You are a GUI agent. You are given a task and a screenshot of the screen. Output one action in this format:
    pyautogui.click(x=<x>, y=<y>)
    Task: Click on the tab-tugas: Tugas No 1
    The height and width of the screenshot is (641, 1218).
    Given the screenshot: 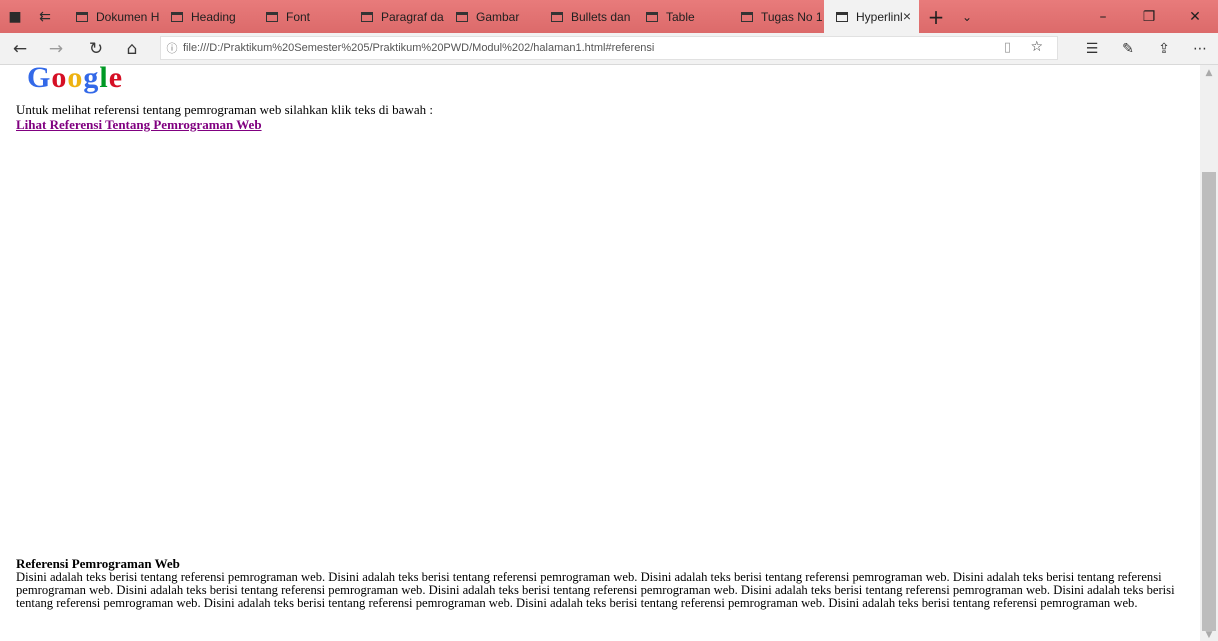 What is the action you would take?
    pyautogui.click(x=776, y=16)
    